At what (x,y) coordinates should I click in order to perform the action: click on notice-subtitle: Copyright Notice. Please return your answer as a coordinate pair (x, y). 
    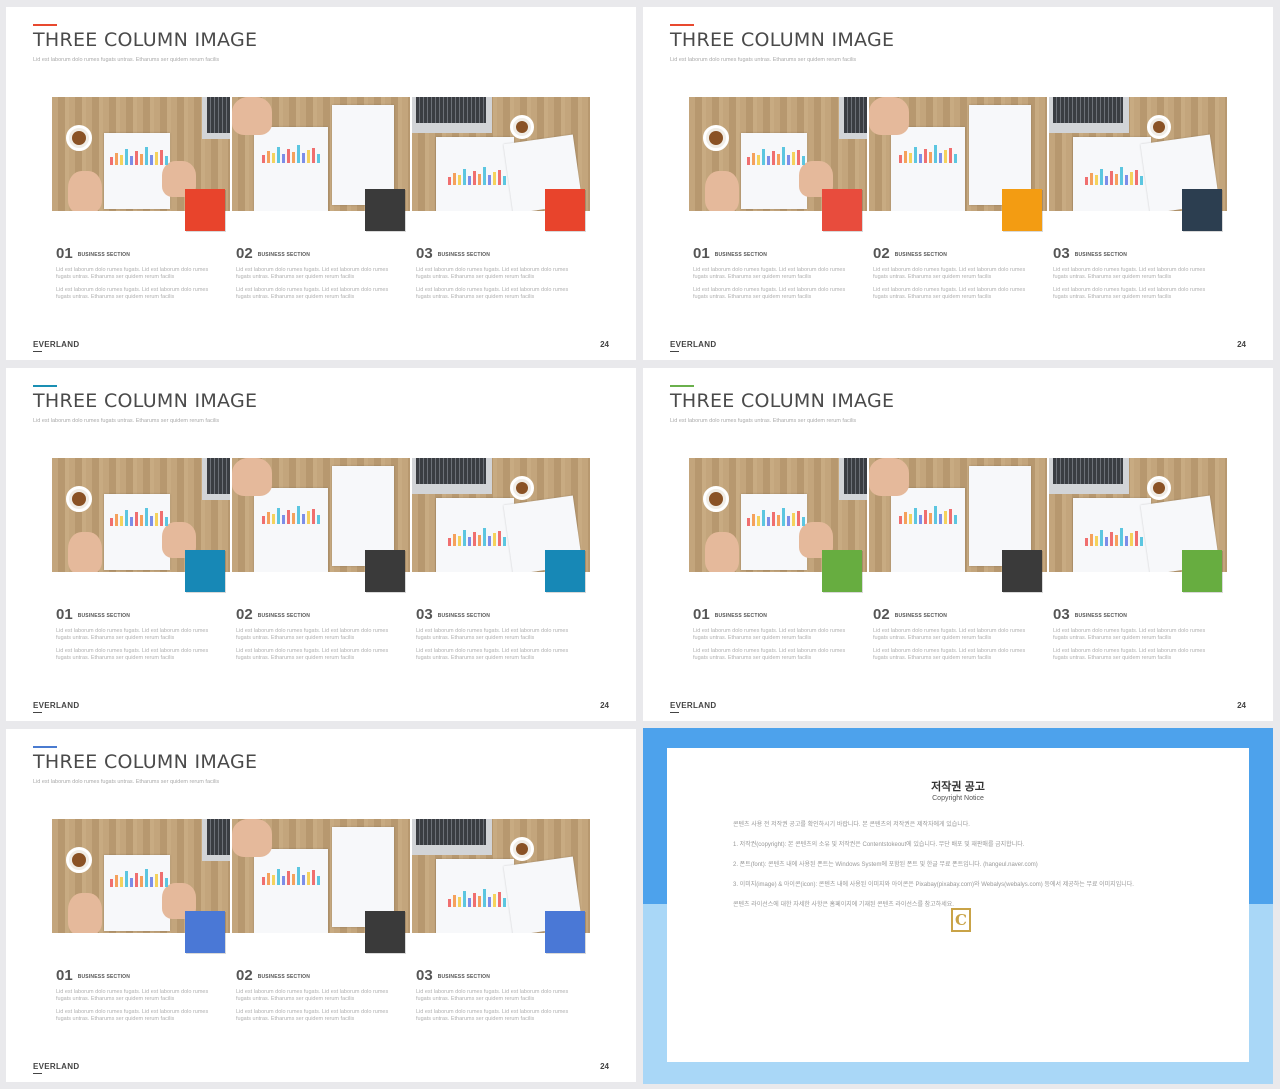
    Looking at the image, I should click on (958, 798).